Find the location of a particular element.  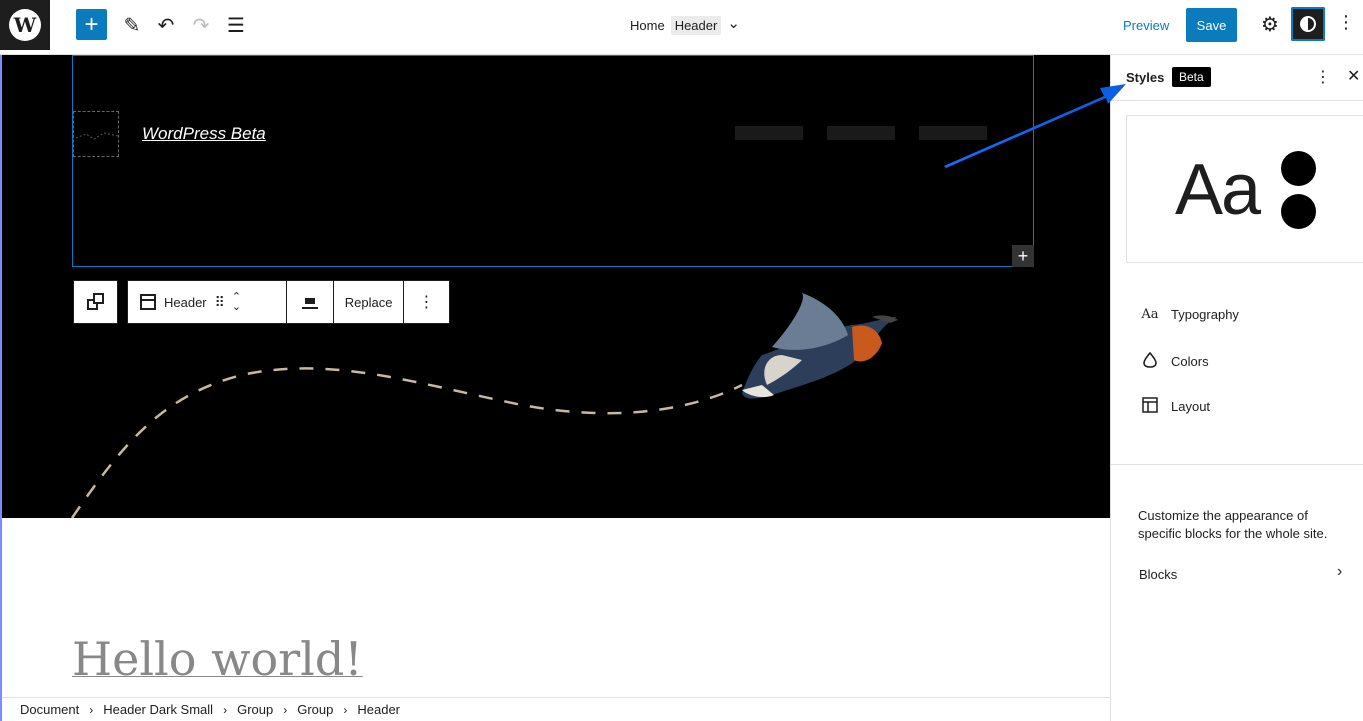

select-parent-button is located at coordinates (95, 302).